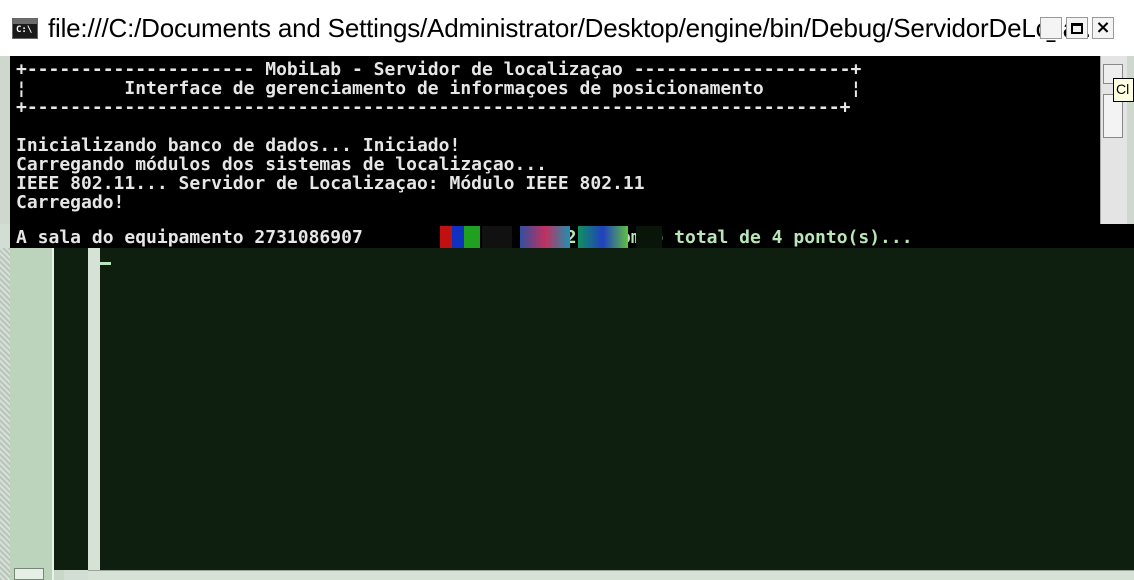  I want to click on close-icon: ×, so click(1103, 27).